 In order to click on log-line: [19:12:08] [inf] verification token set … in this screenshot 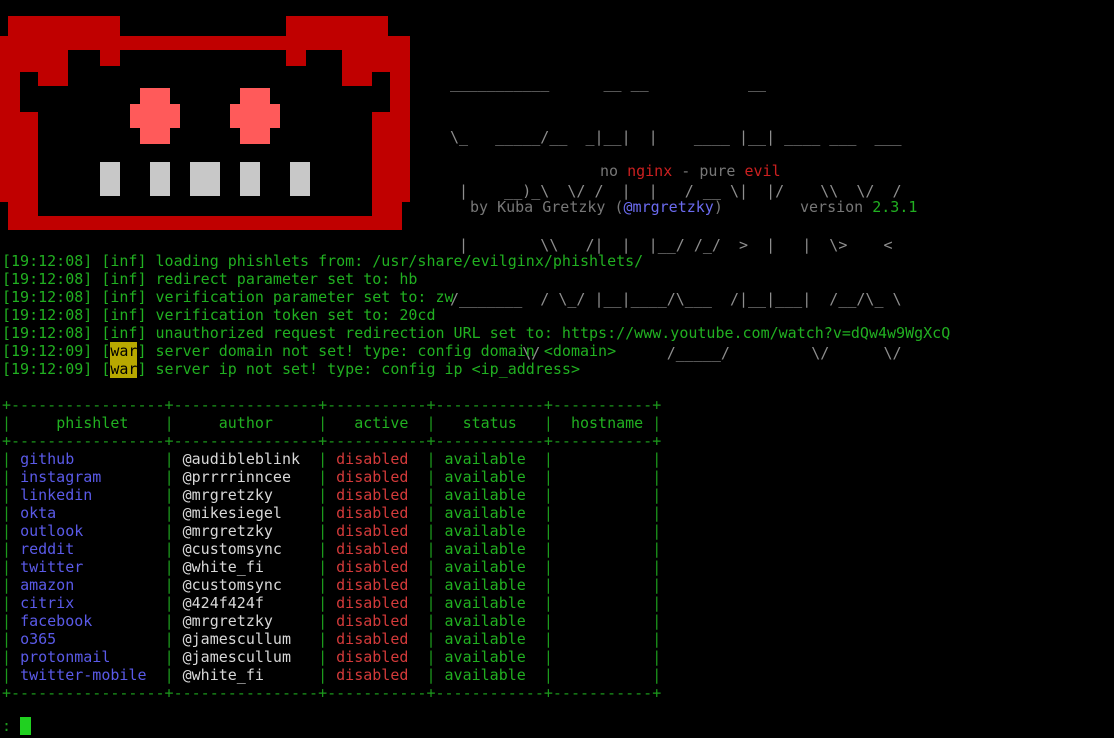, I will do `click(219, 315)`.